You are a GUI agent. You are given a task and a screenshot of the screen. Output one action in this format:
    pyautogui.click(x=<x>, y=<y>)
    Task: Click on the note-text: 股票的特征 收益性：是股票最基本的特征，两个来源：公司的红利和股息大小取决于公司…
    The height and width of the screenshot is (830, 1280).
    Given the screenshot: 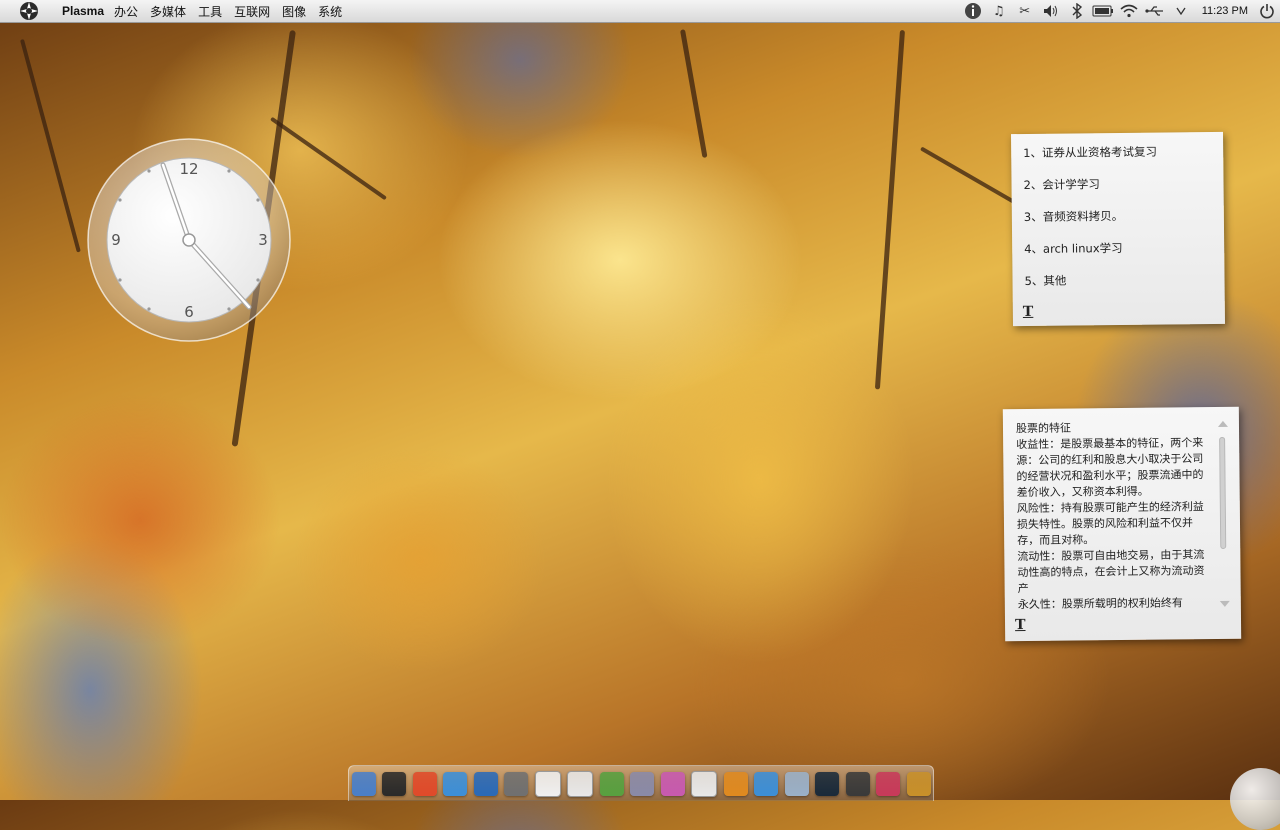 What is the action you would take?
    pyautogui.click(x=1115, y=516)
    